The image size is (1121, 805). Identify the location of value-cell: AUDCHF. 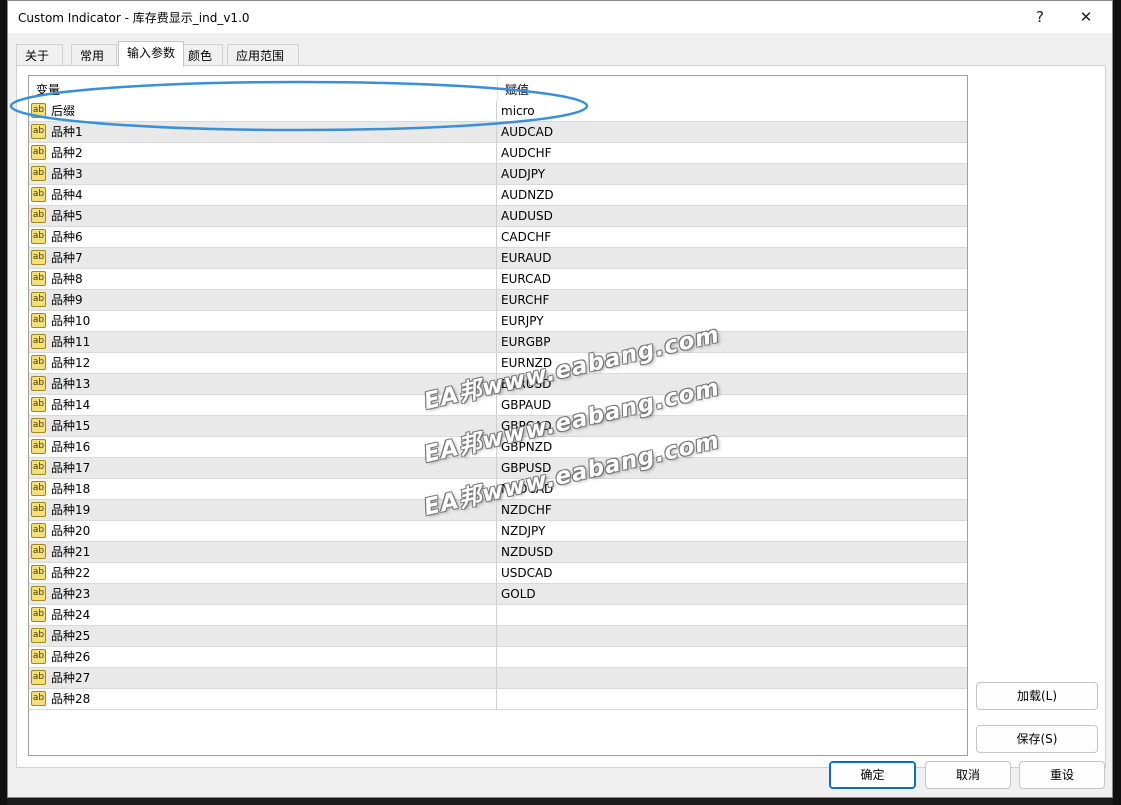
(526, 153).